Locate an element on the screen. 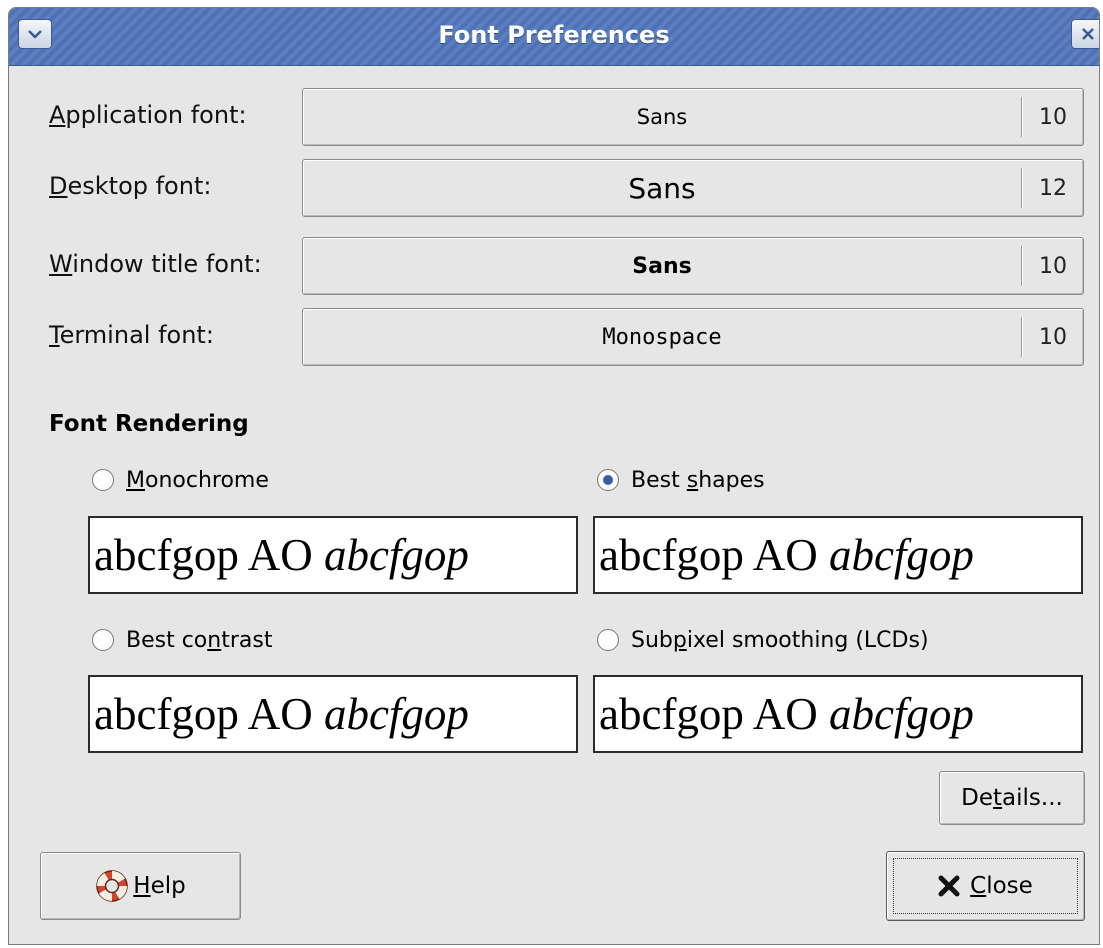 The image size is (1103, 948). desktop-font-label: Desktop font: is located at coordinates (130, 186).